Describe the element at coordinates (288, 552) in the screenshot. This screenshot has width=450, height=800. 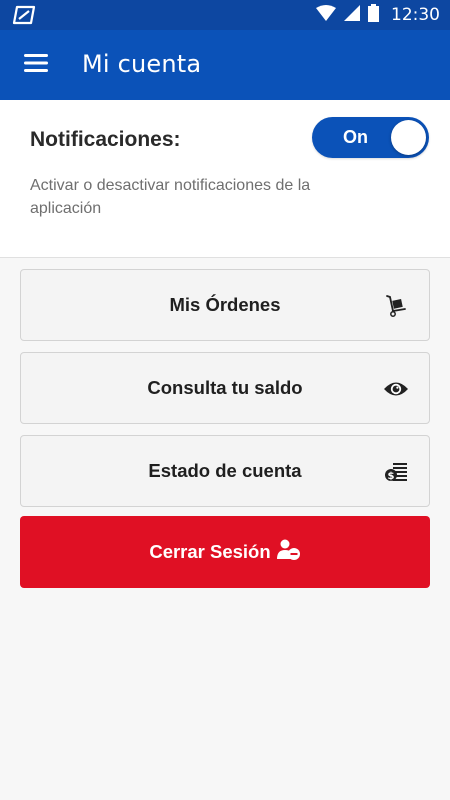
I see `user-remove-icon` at that location.